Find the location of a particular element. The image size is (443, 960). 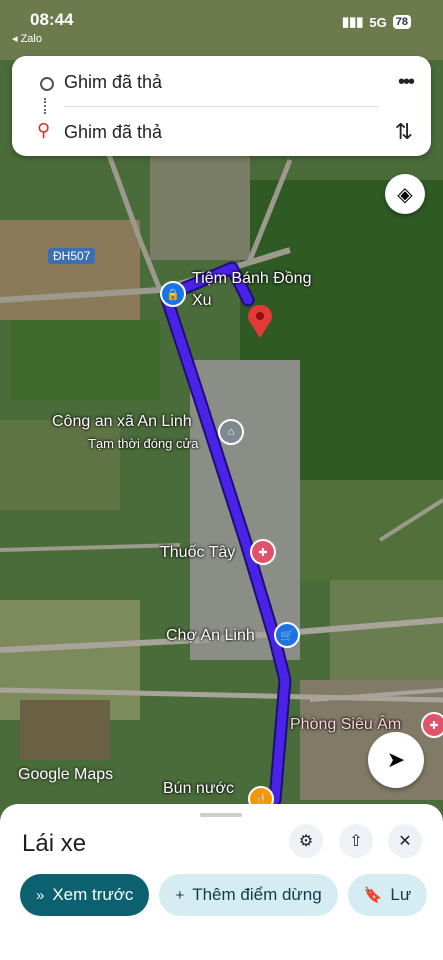

share-icon: ⇧ is located at coordinates (356, 841).